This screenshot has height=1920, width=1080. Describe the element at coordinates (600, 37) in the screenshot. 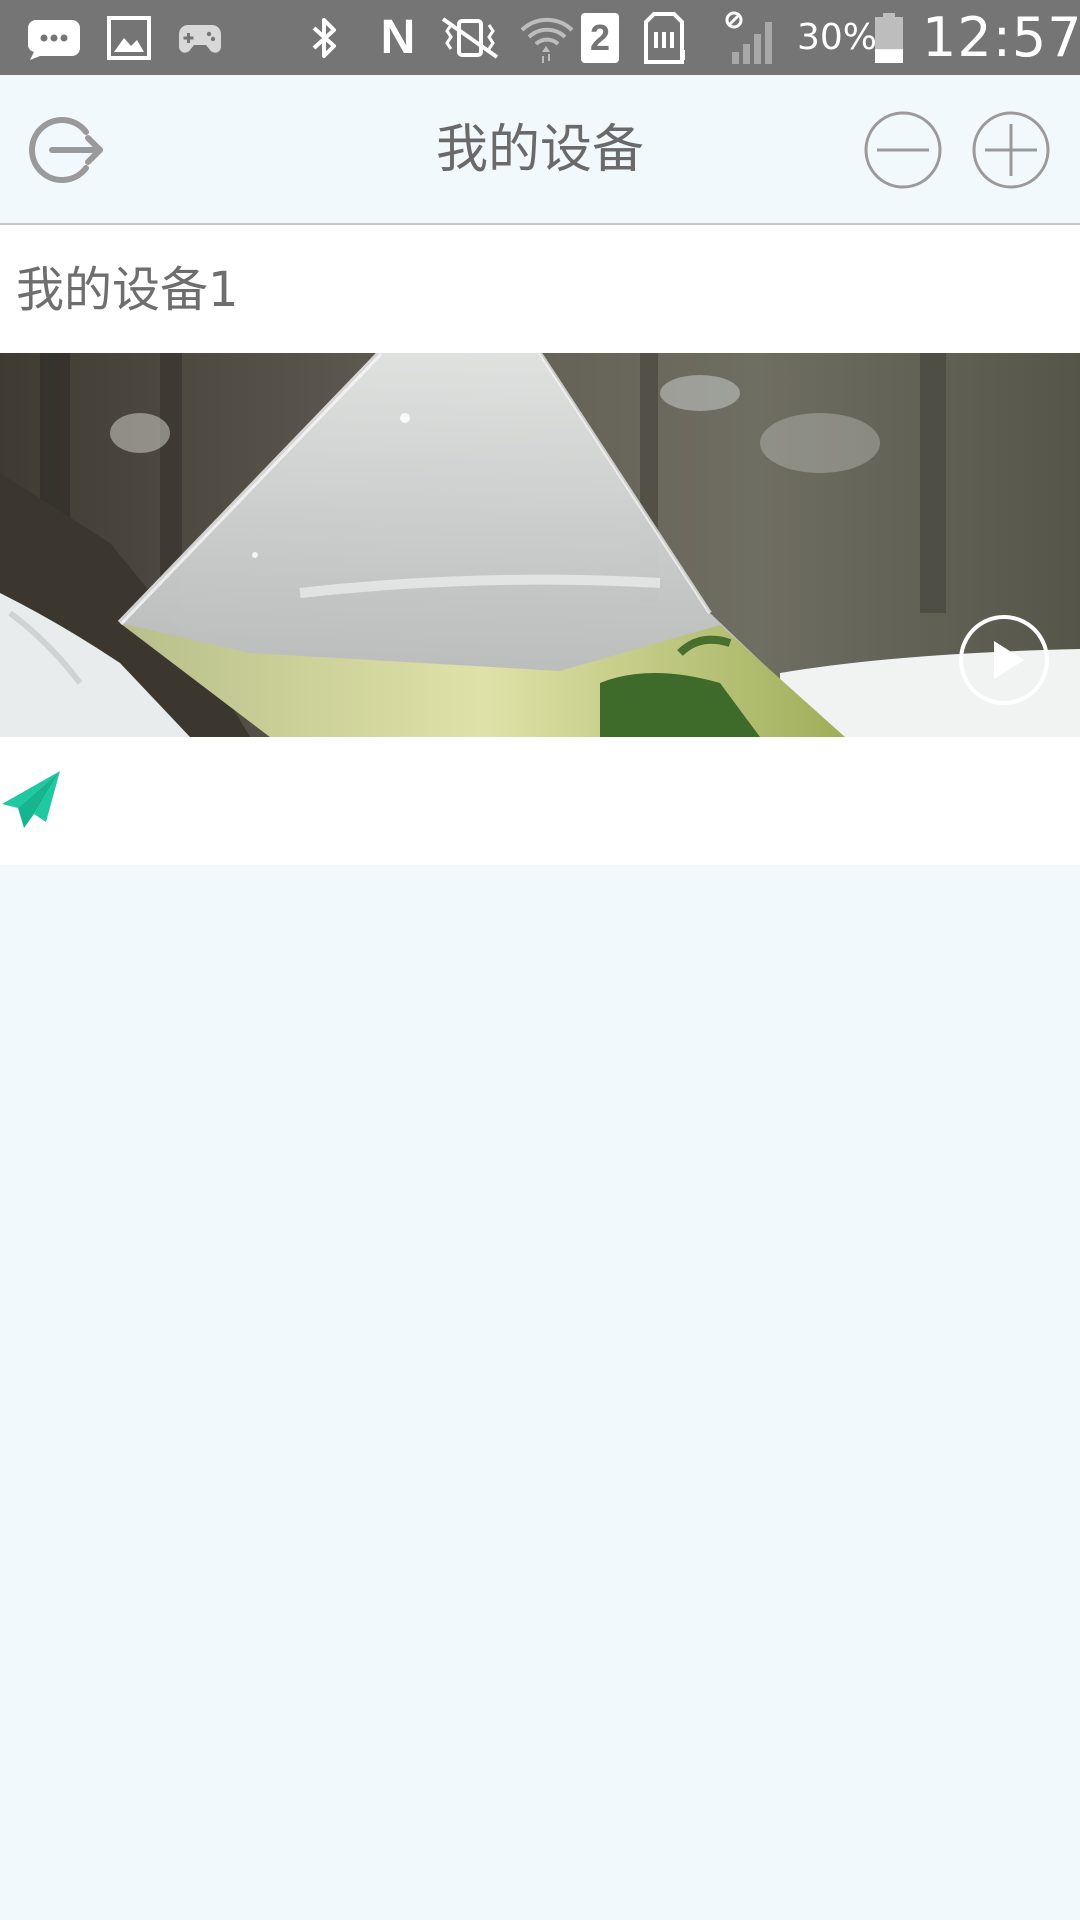

I see `sim2-icon: 2` at that location.